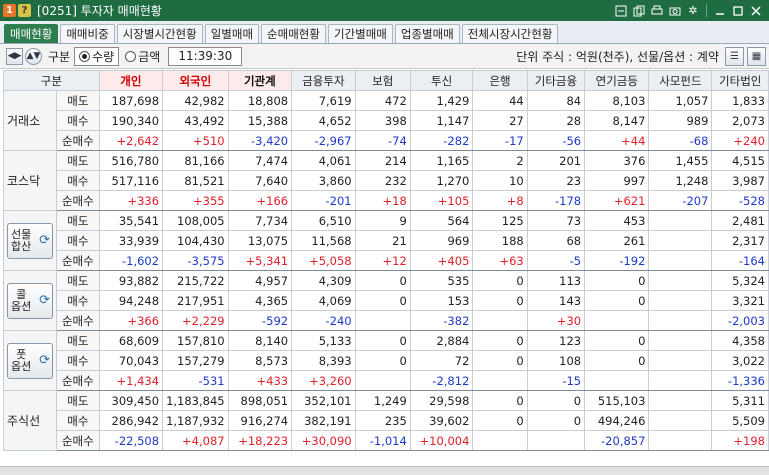 The height and width of the screenshot is (475, 769). I want to click on tab-daily-trading: 일별매매, so click(232, 33).